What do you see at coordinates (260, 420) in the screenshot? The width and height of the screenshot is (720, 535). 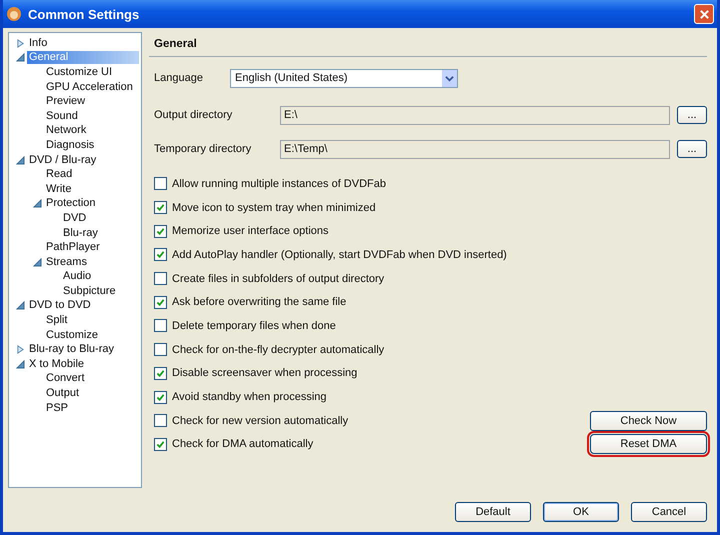 I see `option-label: Check for new version automatically` at bounding box center [260, 420].